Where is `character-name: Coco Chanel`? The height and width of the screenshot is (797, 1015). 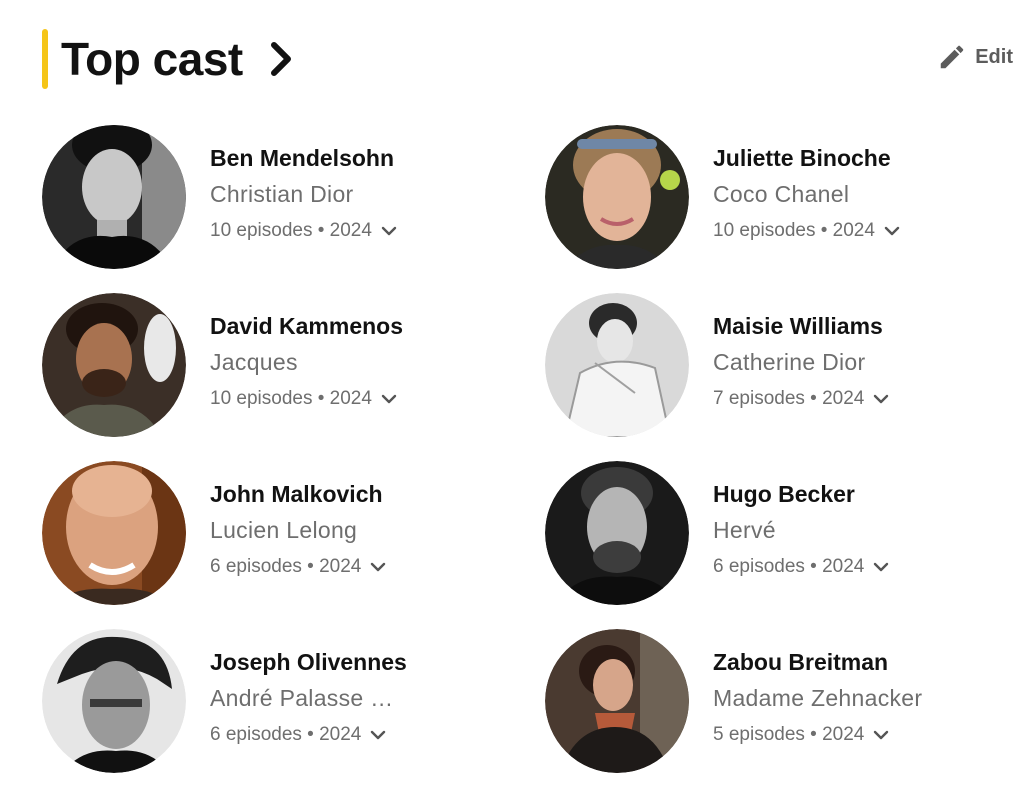
character-name: Coco Chanel is located at coordinates (807, 194).